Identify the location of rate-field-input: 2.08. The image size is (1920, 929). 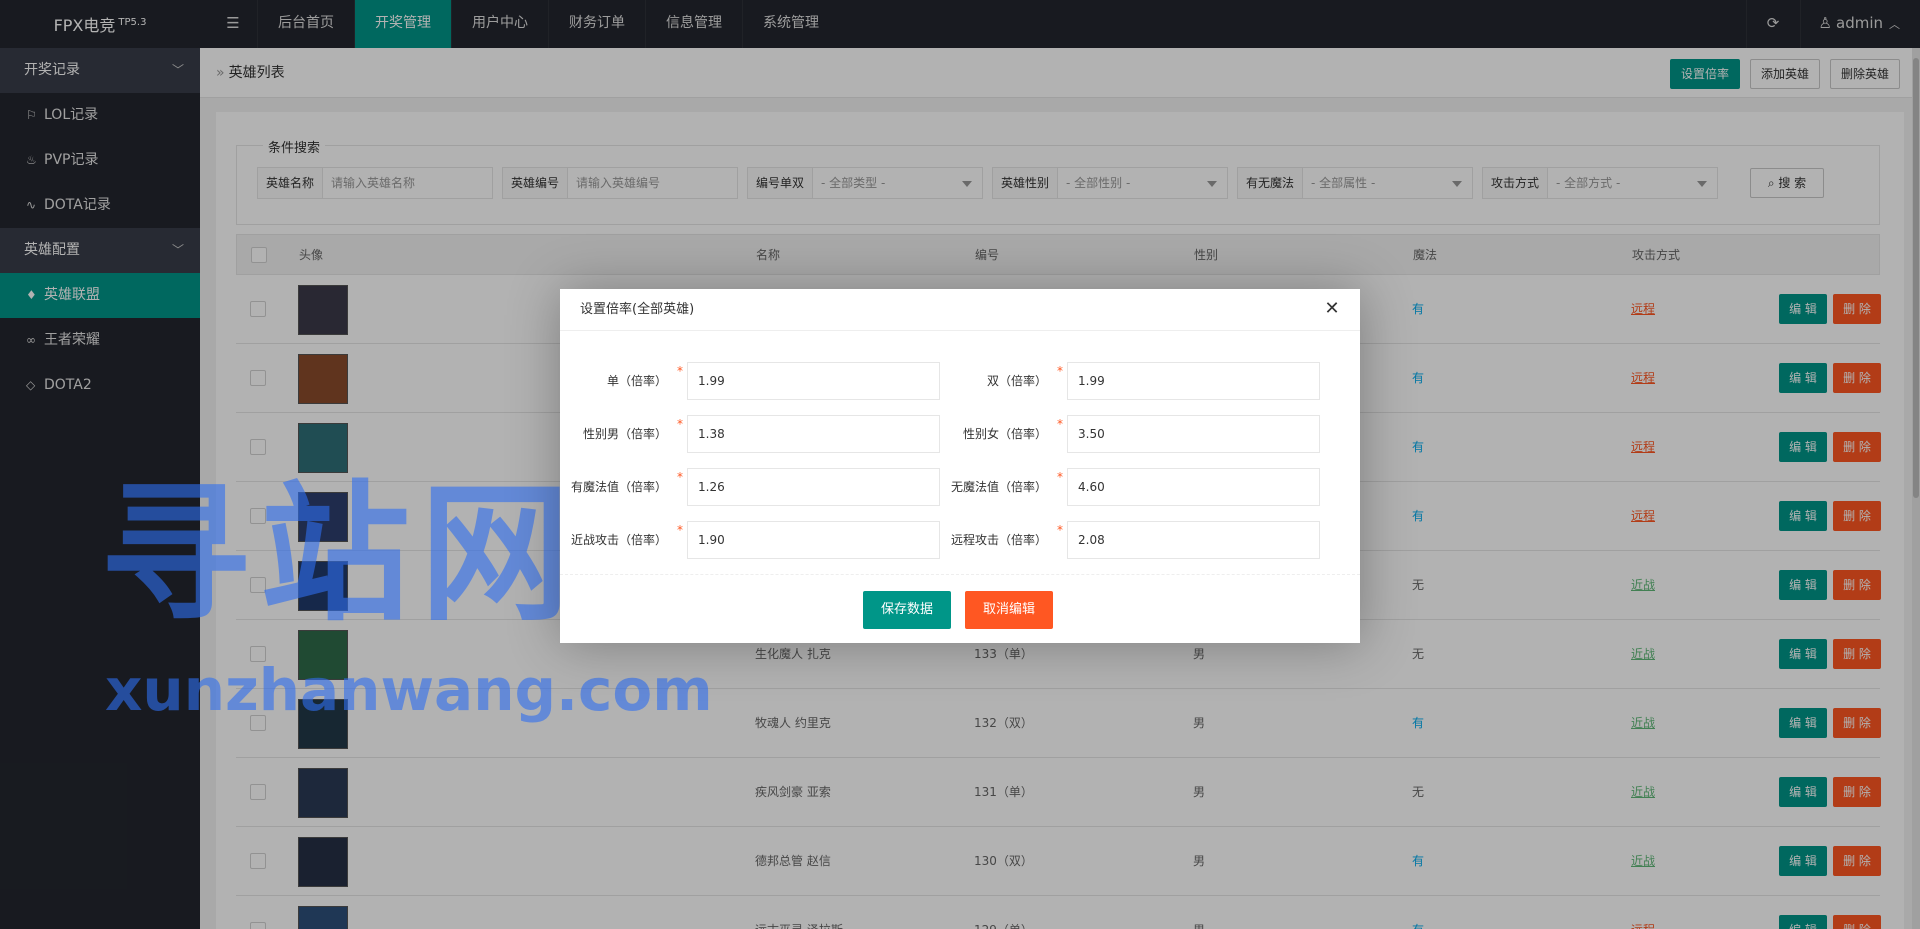
(1193, 540).